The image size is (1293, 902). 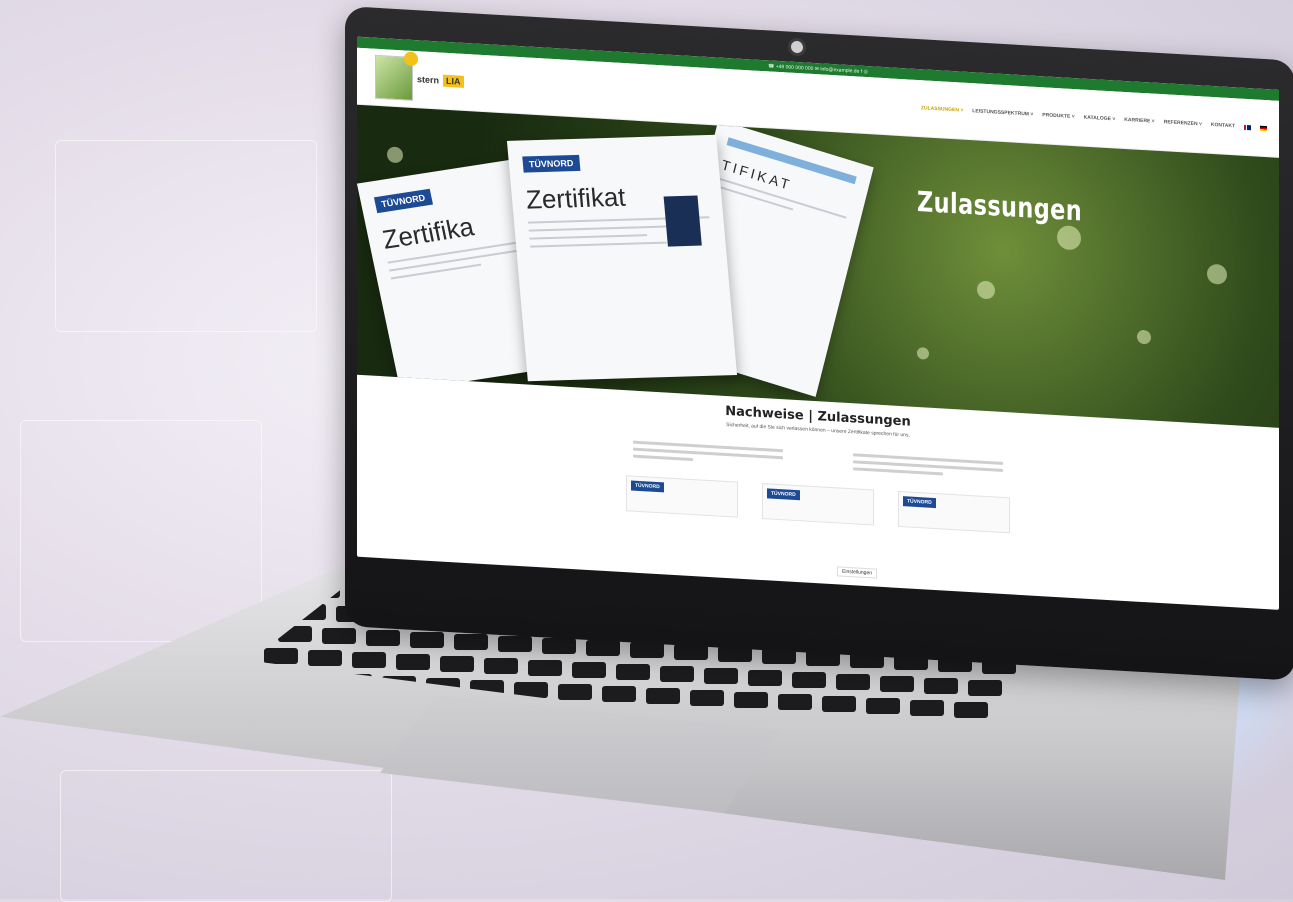 What do you see at coordinates (1223, 125) in the screenshot?
I see `menu-item-kontakt: KONTAKT` at bounding box center [1223, 125].